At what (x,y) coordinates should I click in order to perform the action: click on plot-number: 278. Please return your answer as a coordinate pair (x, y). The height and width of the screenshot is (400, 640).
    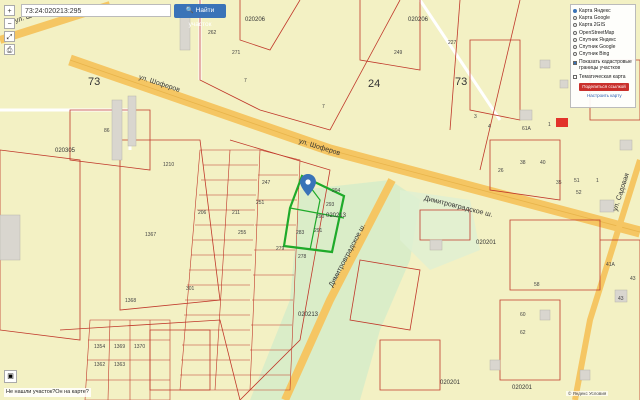
    Looking at the image, I should click on (302, 257).